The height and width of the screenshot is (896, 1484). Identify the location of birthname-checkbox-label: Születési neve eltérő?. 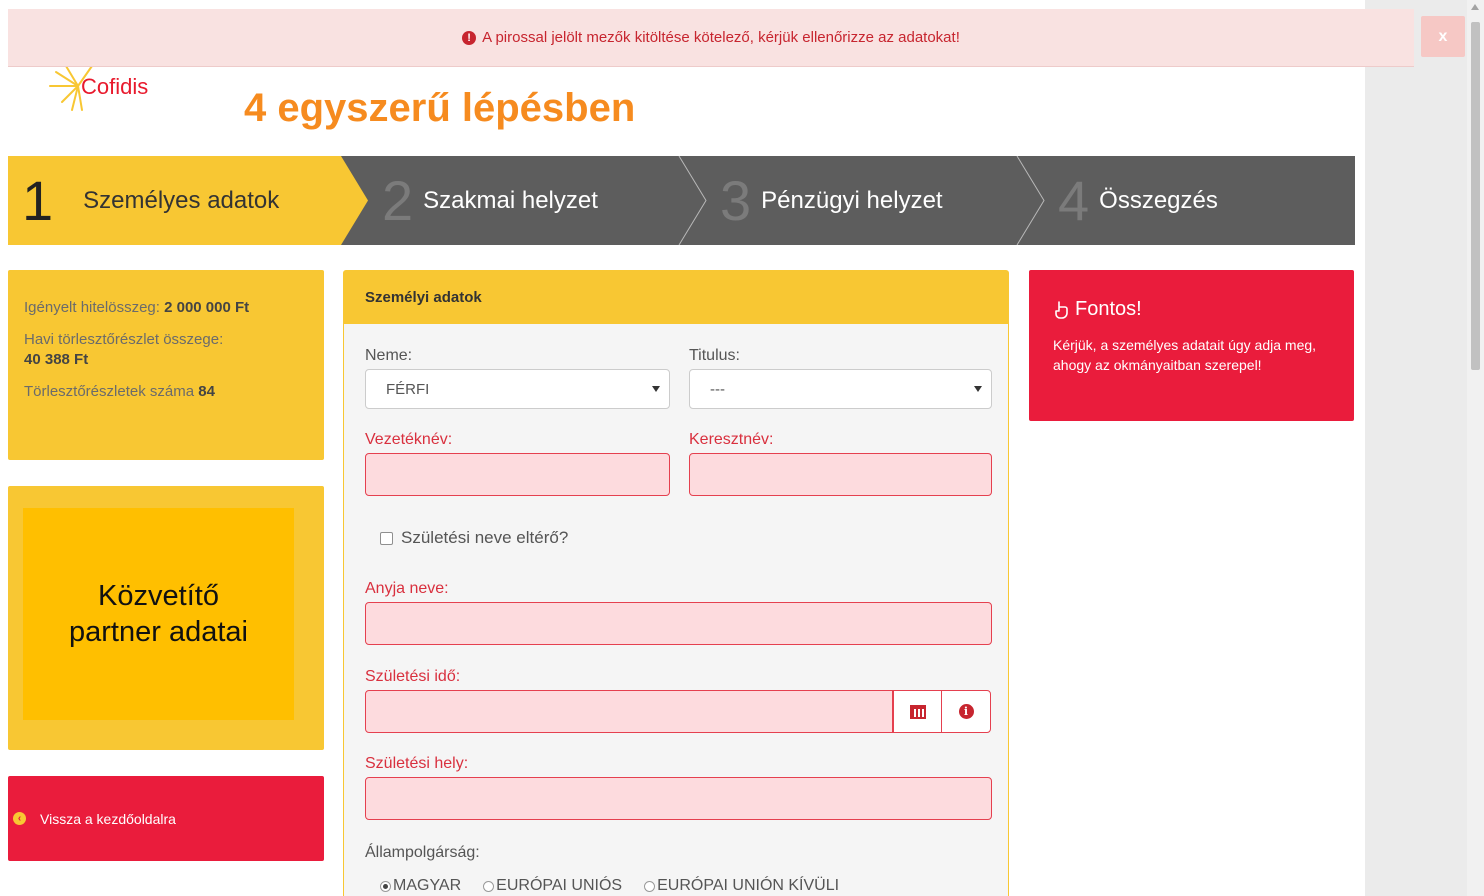
(485, 537).